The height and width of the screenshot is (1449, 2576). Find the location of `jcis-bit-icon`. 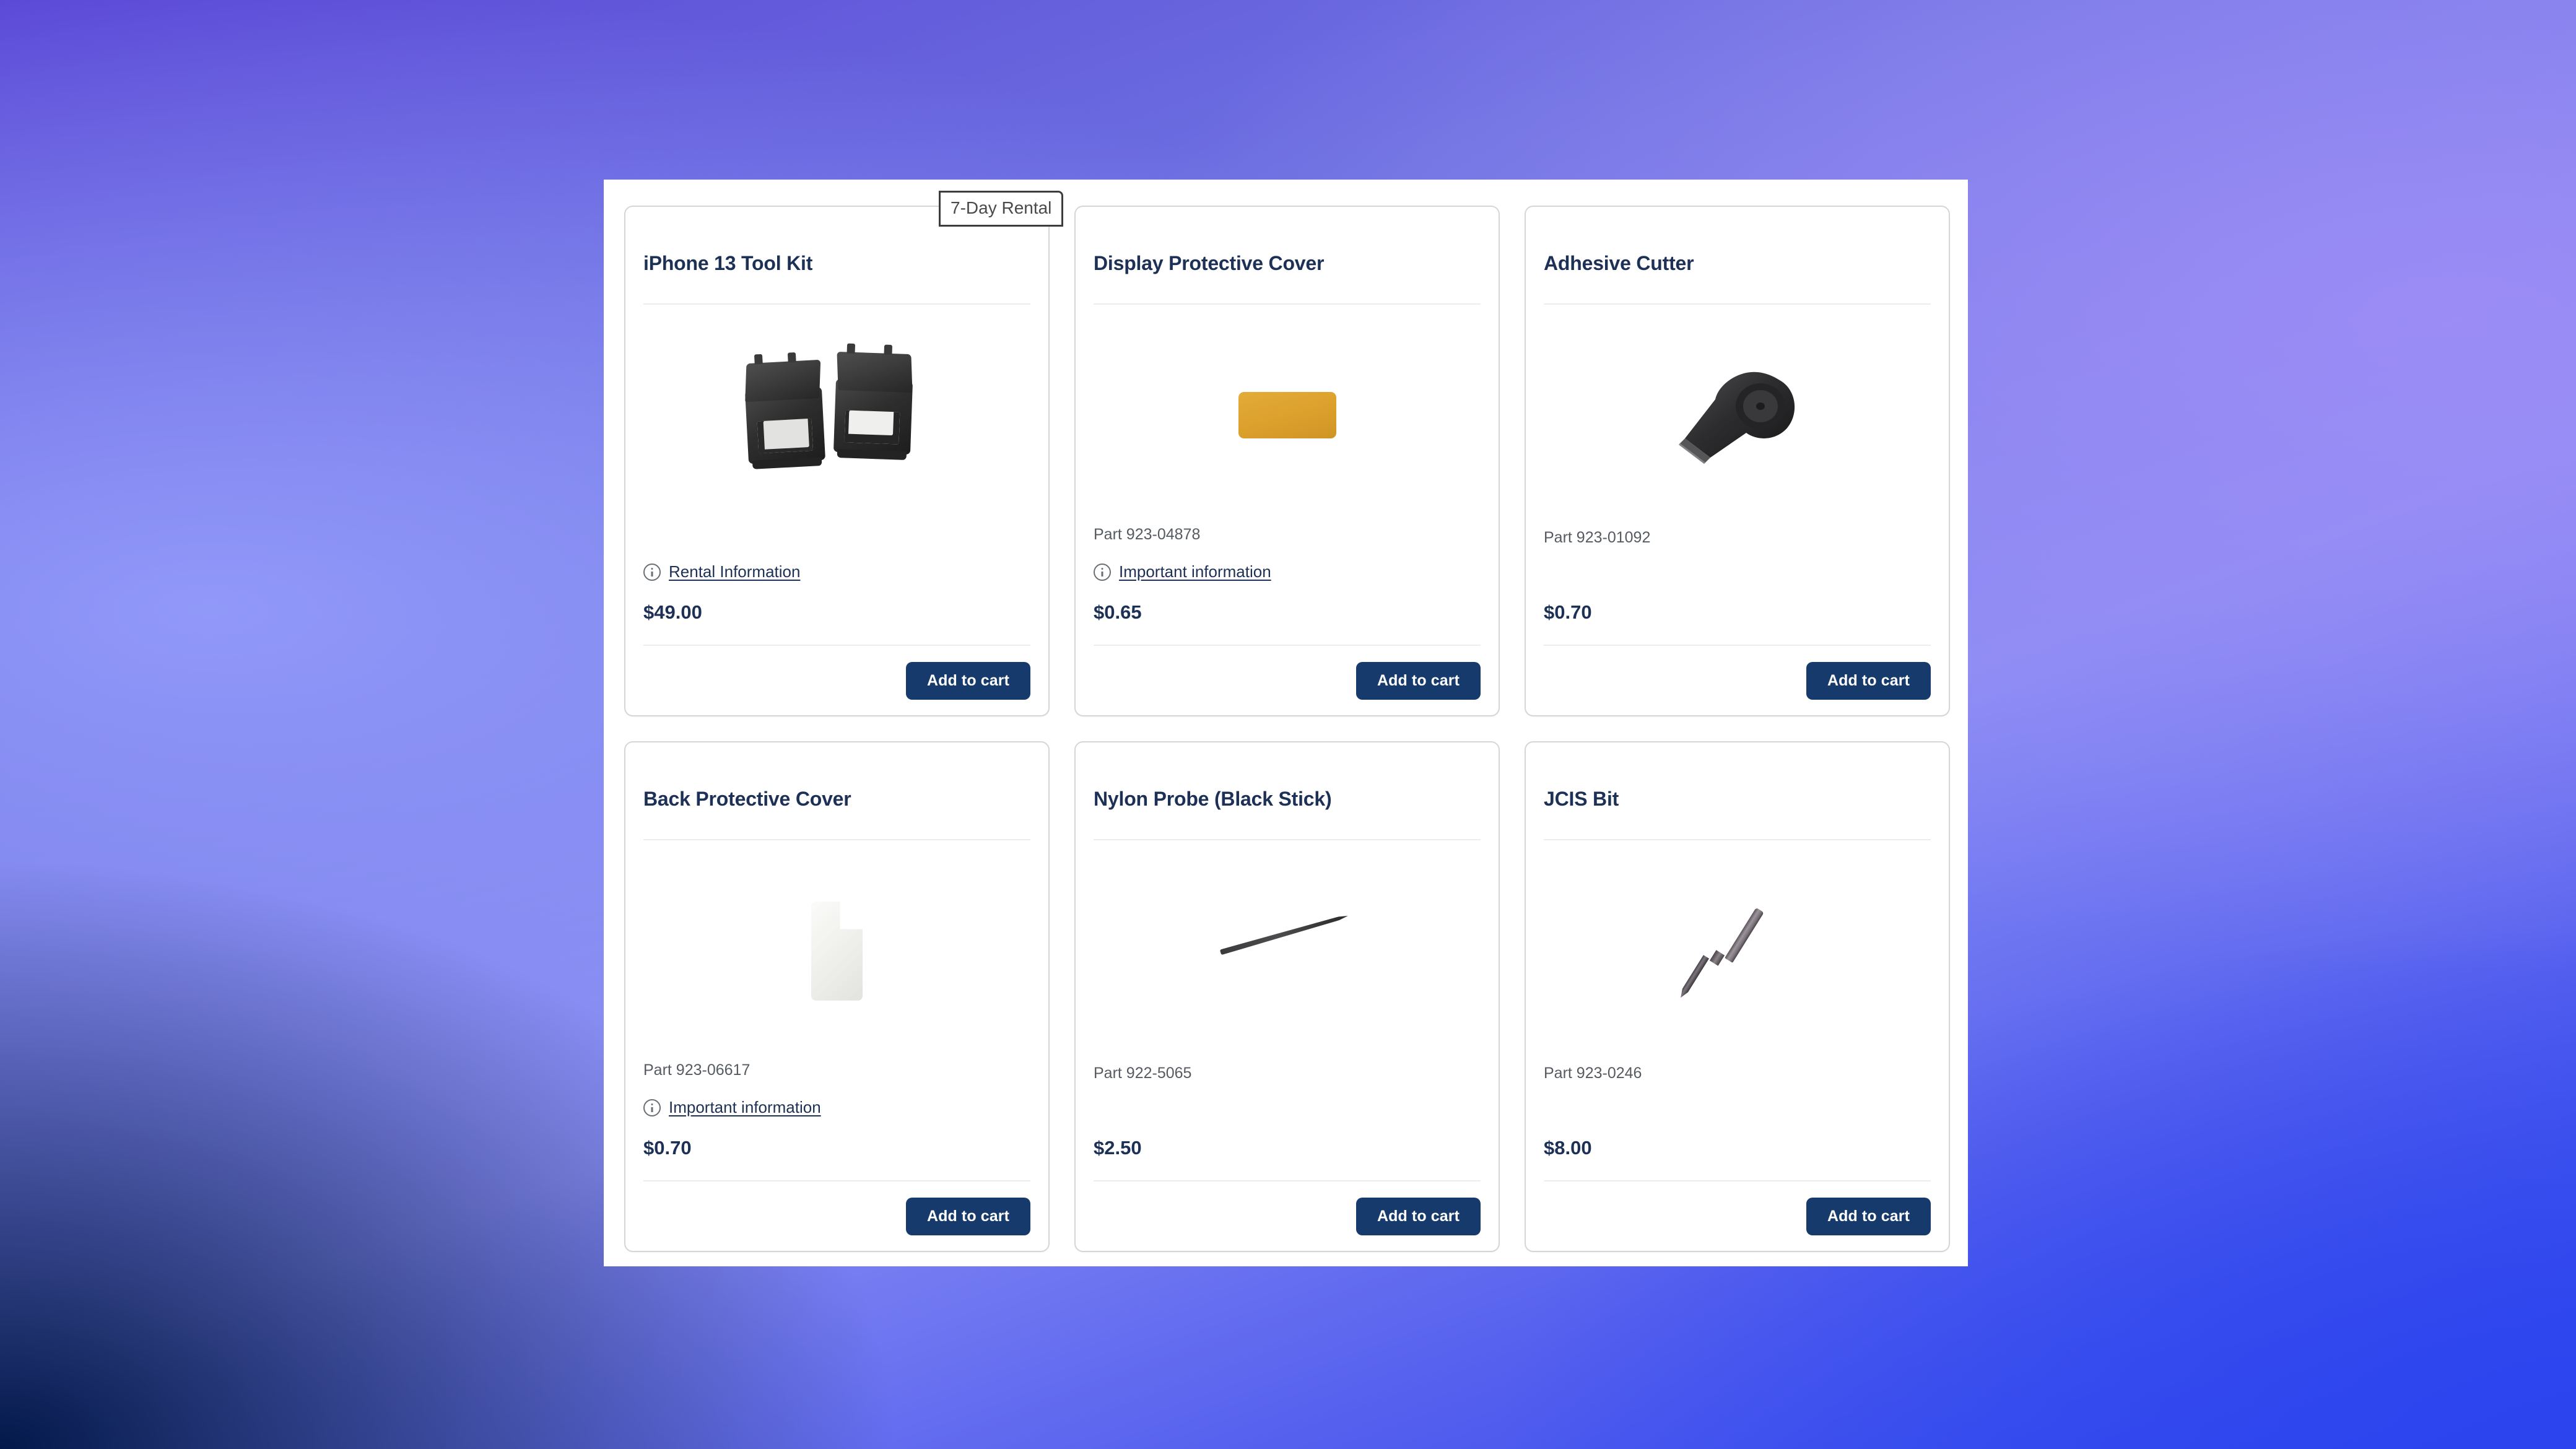

jcis-bit-icon is located at coordinates (1737, 952).